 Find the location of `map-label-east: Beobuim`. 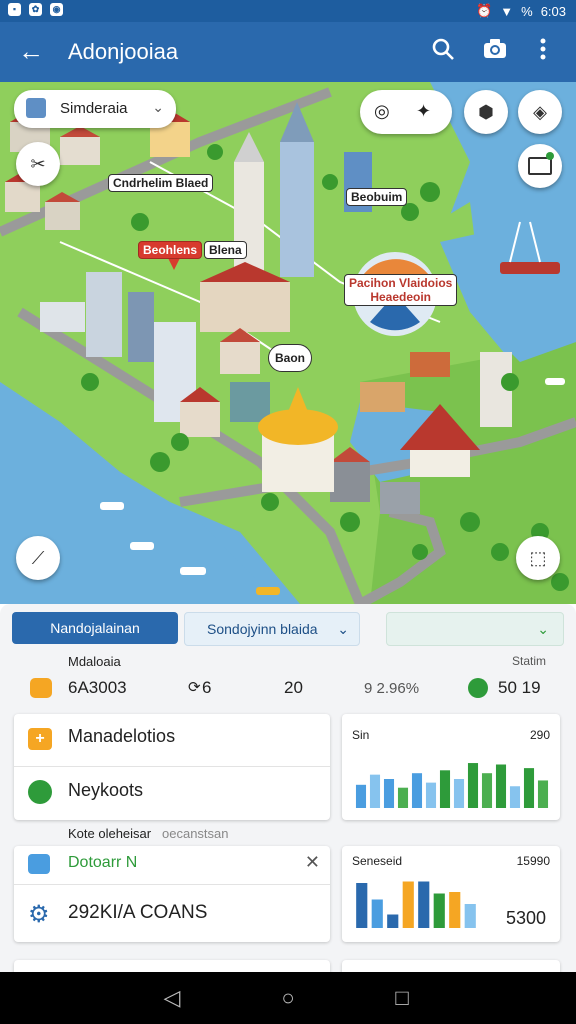

map-label-east: Beobuim is located at coordinates (377, 197).